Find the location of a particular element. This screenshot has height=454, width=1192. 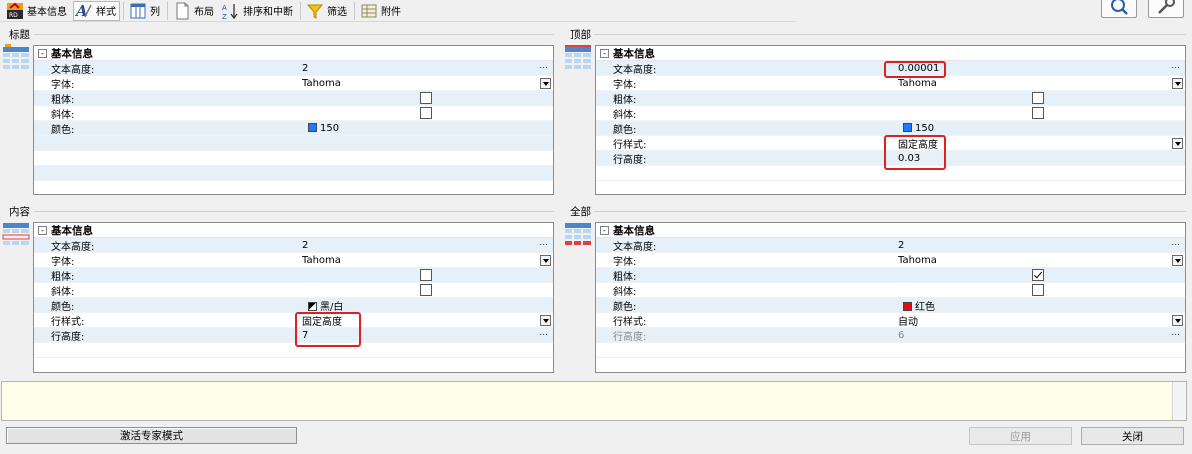

section-divider is located at coordinates (890, 211).